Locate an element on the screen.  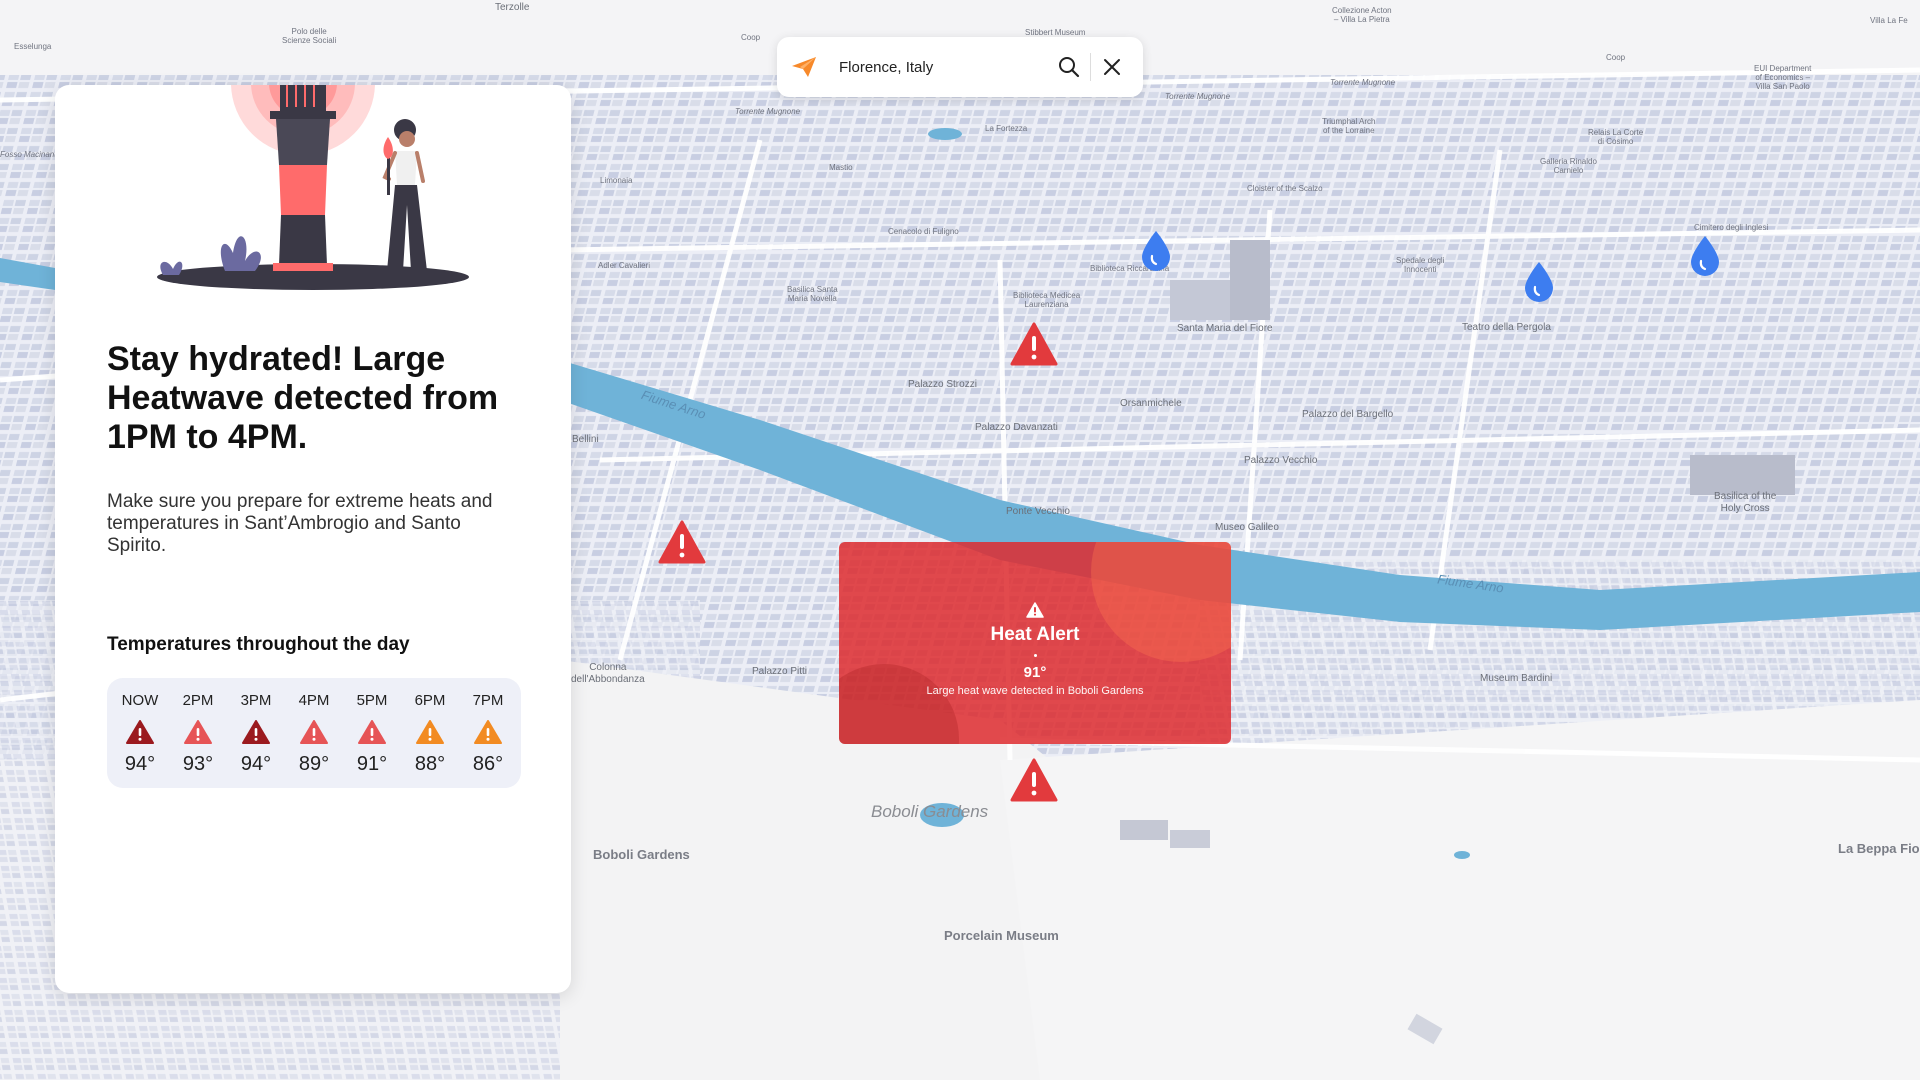
map-label: Spedale degli Innocenti is located at coordinates (1420, 265).